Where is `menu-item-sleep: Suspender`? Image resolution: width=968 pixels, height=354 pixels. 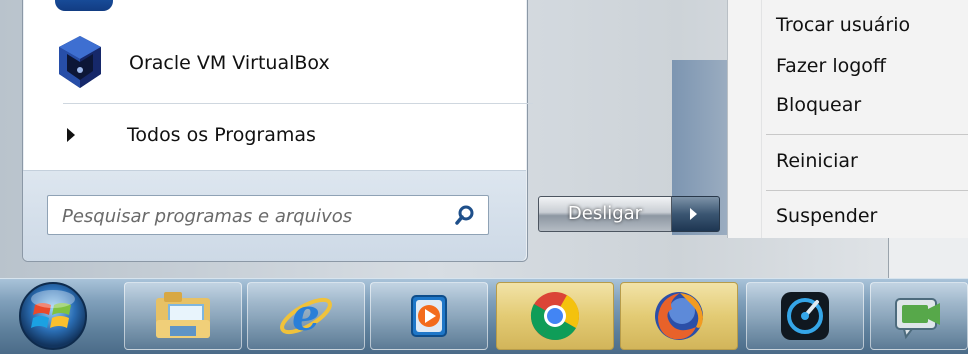
menu-item-sleep: Suspender is located at coordinates (826, 216).